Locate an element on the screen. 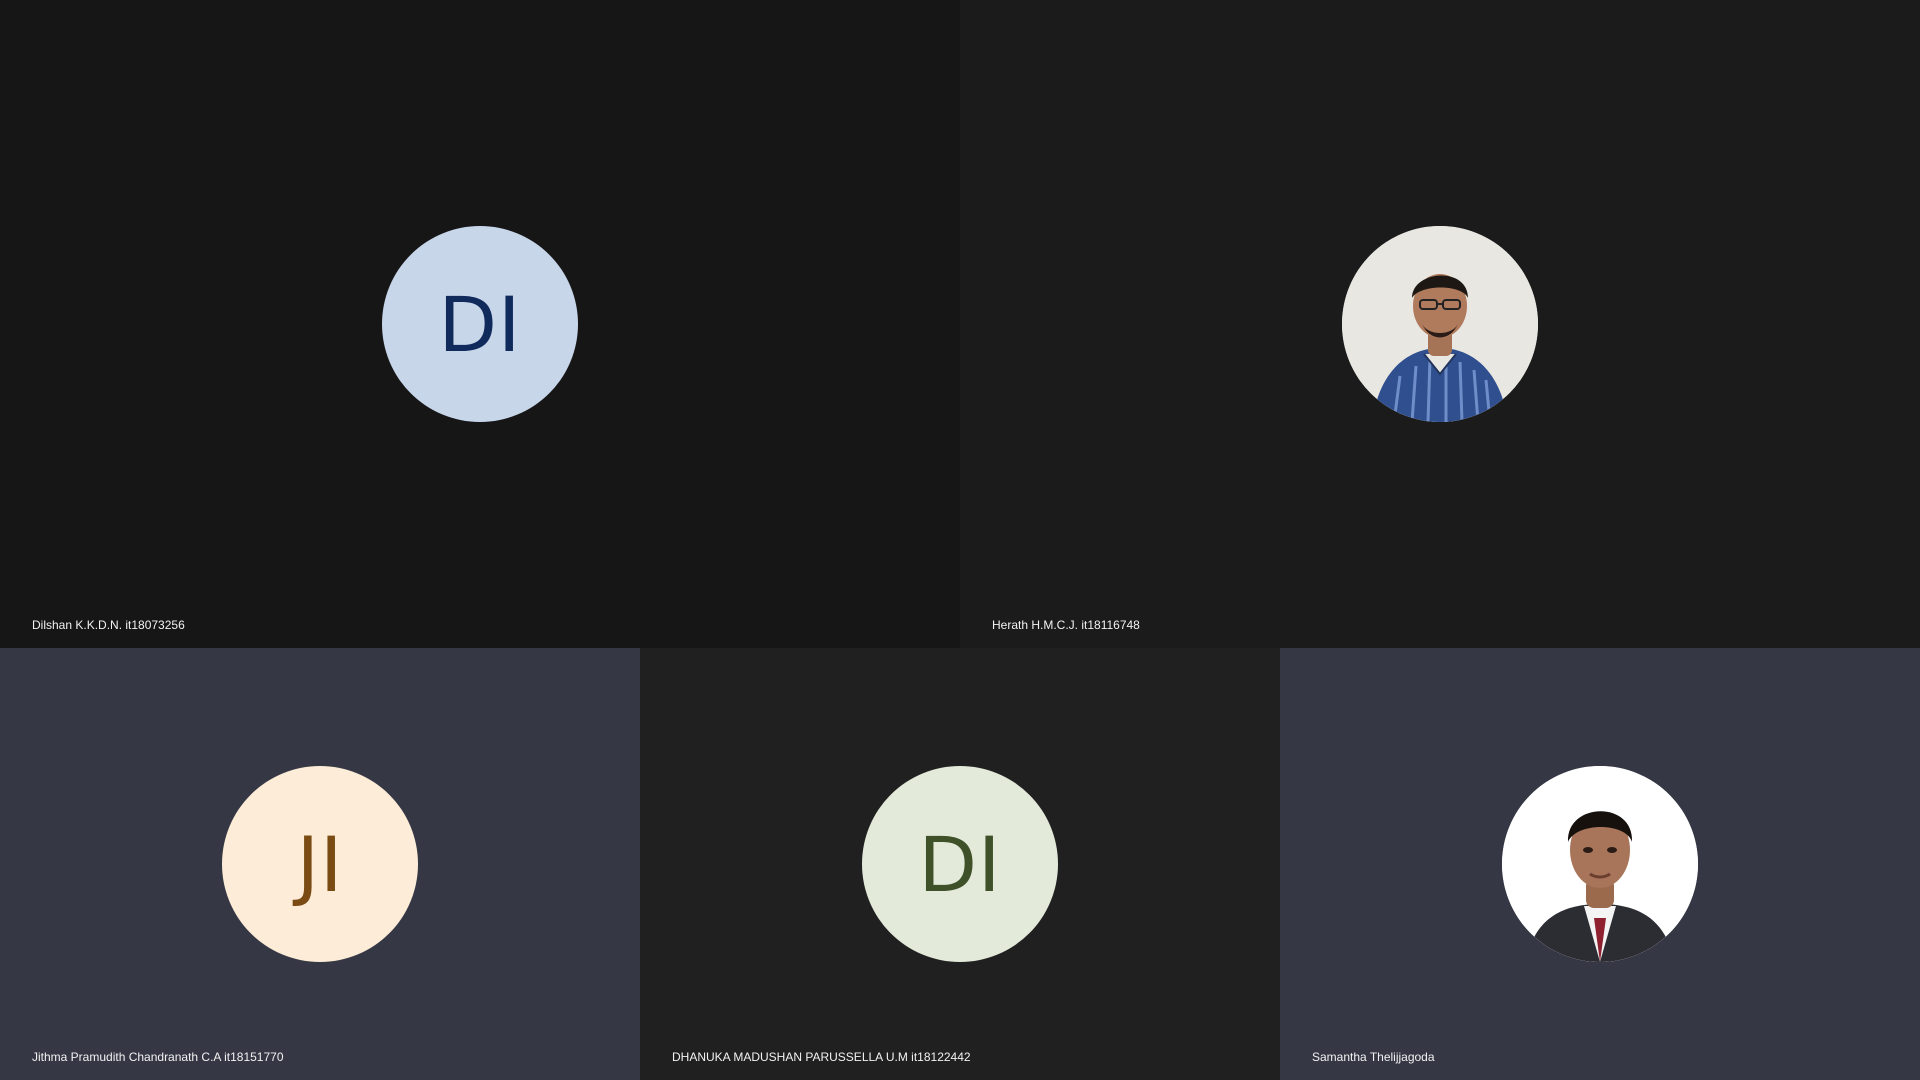  participant-name: Samantha Thelijjagoda is located at coordinates (1373, 1057).